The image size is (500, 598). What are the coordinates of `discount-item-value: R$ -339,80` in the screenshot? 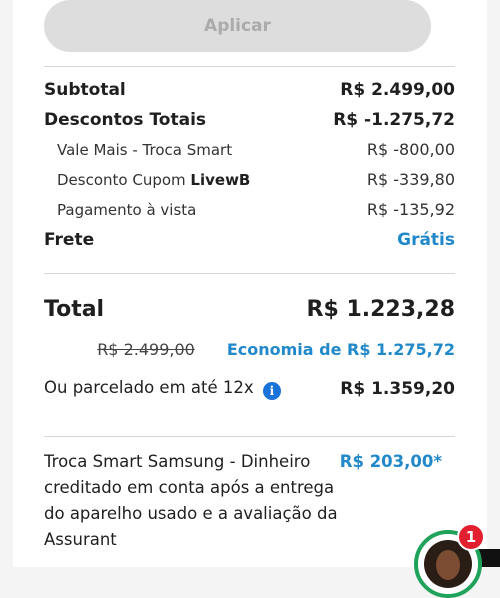 It's located at (410, 179).